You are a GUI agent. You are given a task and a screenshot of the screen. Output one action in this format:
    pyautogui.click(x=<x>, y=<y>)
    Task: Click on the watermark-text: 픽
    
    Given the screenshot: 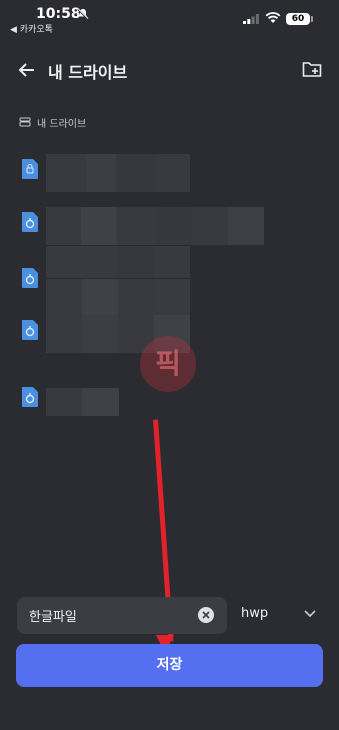 What is the action you would take?
    pyautogui.click(x=168, y=363)
    